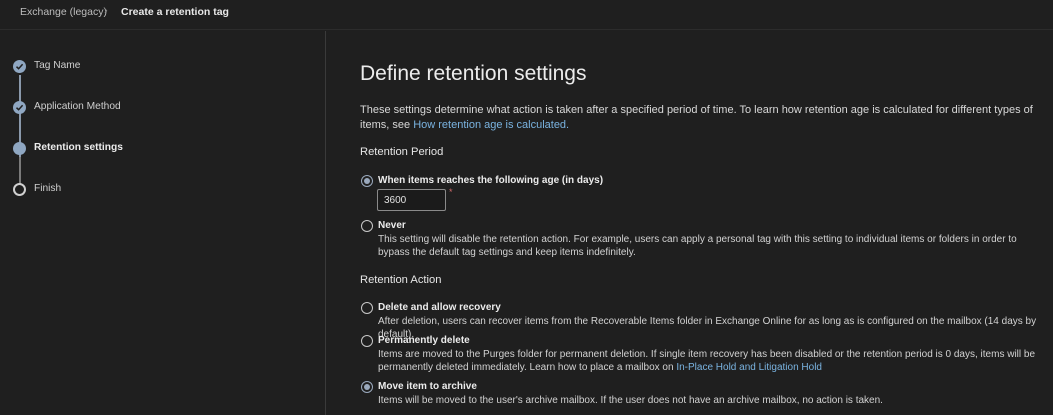  What do you see at coordinates (367, 341) in the screenshot?
I see `radio-permanently-delete` at bounding box center [367, 341].